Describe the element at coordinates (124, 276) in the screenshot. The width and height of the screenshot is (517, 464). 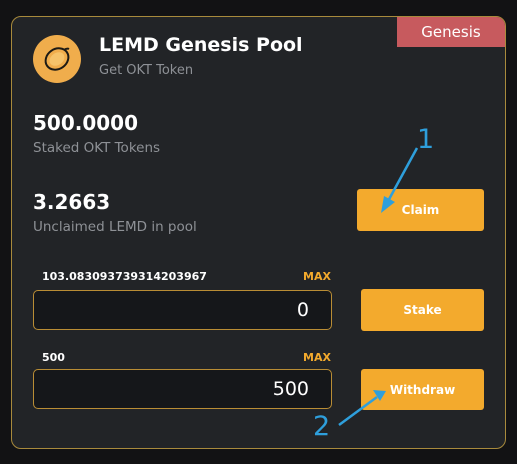
I see `stake-balance: 103.083093739314203967` at that location.